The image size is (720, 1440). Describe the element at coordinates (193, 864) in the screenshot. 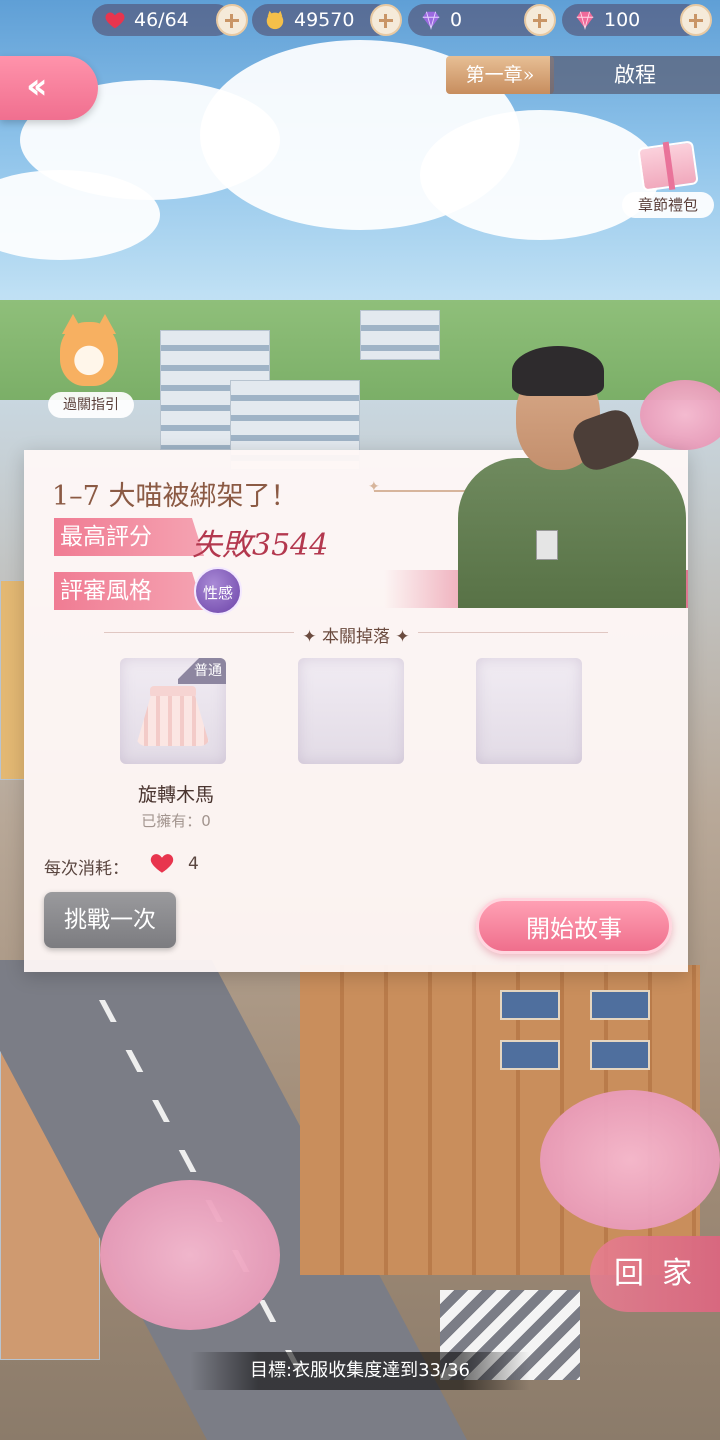

I see `cost-amount: 4` at that location.